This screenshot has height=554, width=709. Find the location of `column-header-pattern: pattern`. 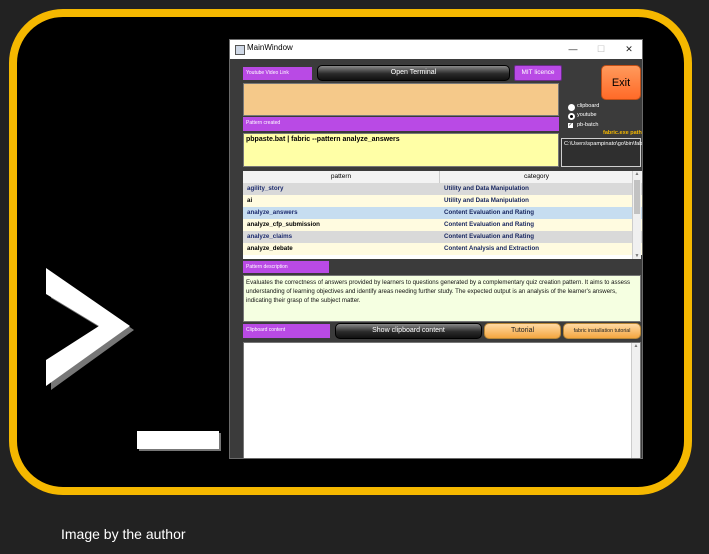

column-header-pattern: pattern is located at coordinates (341, 177).